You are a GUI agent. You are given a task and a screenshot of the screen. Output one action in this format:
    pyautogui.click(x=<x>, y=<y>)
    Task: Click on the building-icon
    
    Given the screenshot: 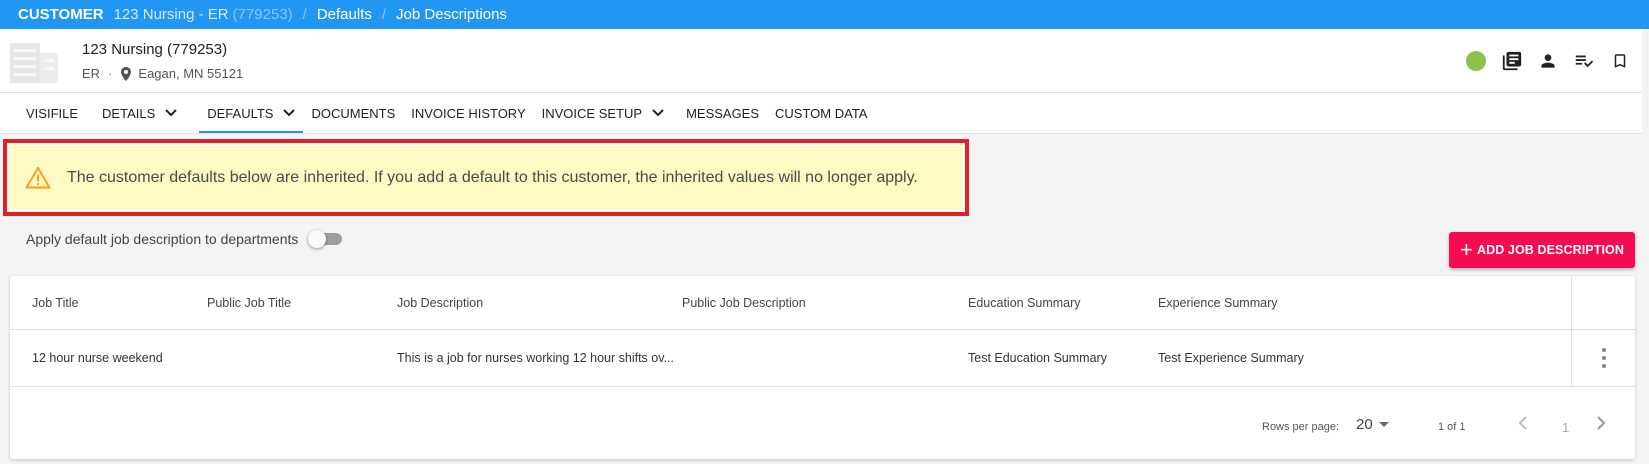 What is the action you would take?
    pyautogui.click(x=34, y=63)
    